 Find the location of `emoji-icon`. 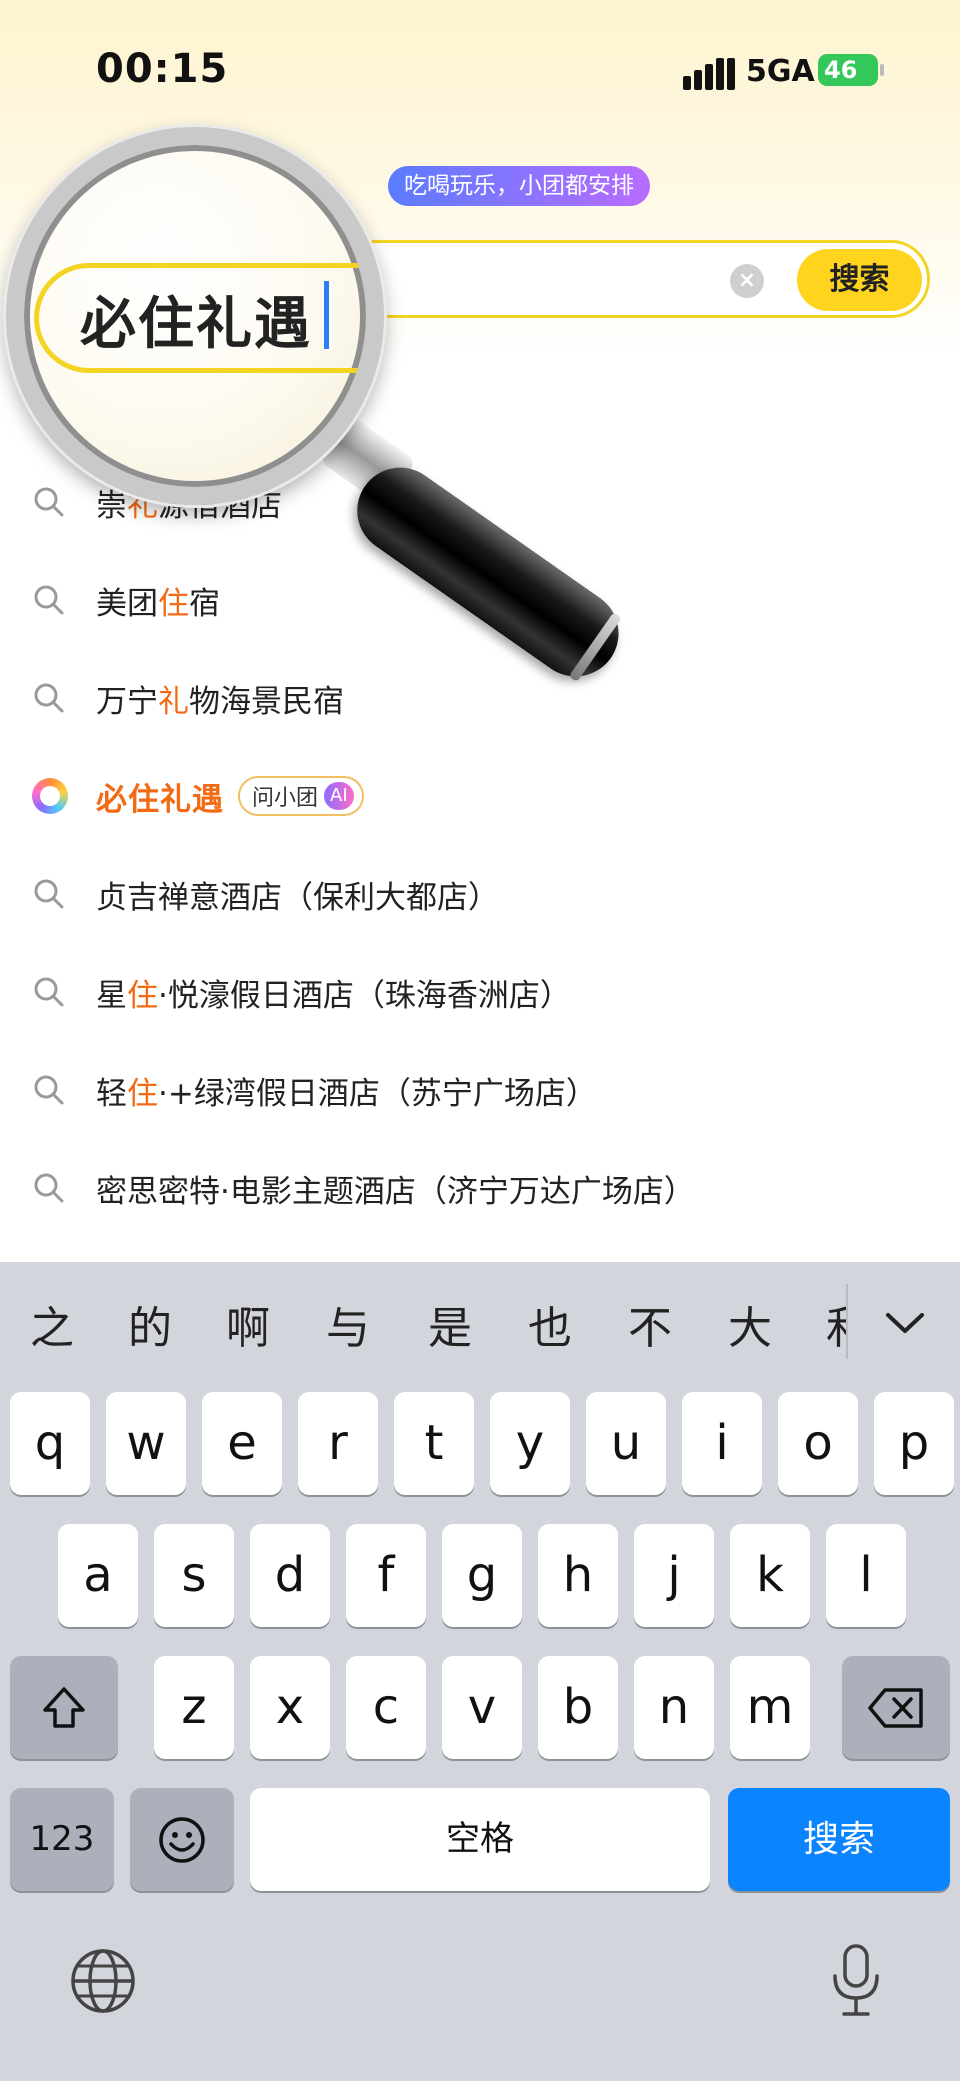

emoji-icon is located at coordinates (182, 1839).